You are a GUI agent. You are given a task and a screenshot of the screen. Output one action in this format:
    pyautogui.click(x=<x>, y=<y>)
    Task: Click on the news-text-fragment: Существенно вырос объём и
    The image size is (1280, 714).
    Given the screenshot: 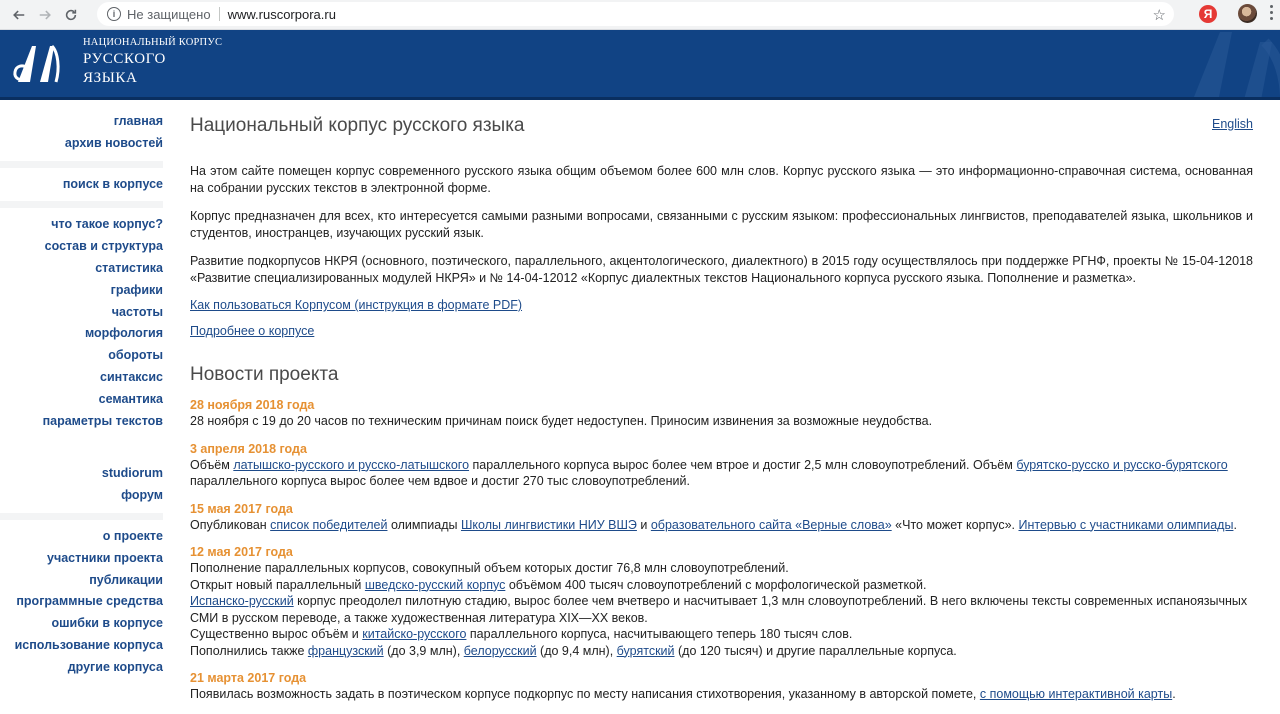 What is the action you would take?
    pyautogui.click(x=276, y=634)
    